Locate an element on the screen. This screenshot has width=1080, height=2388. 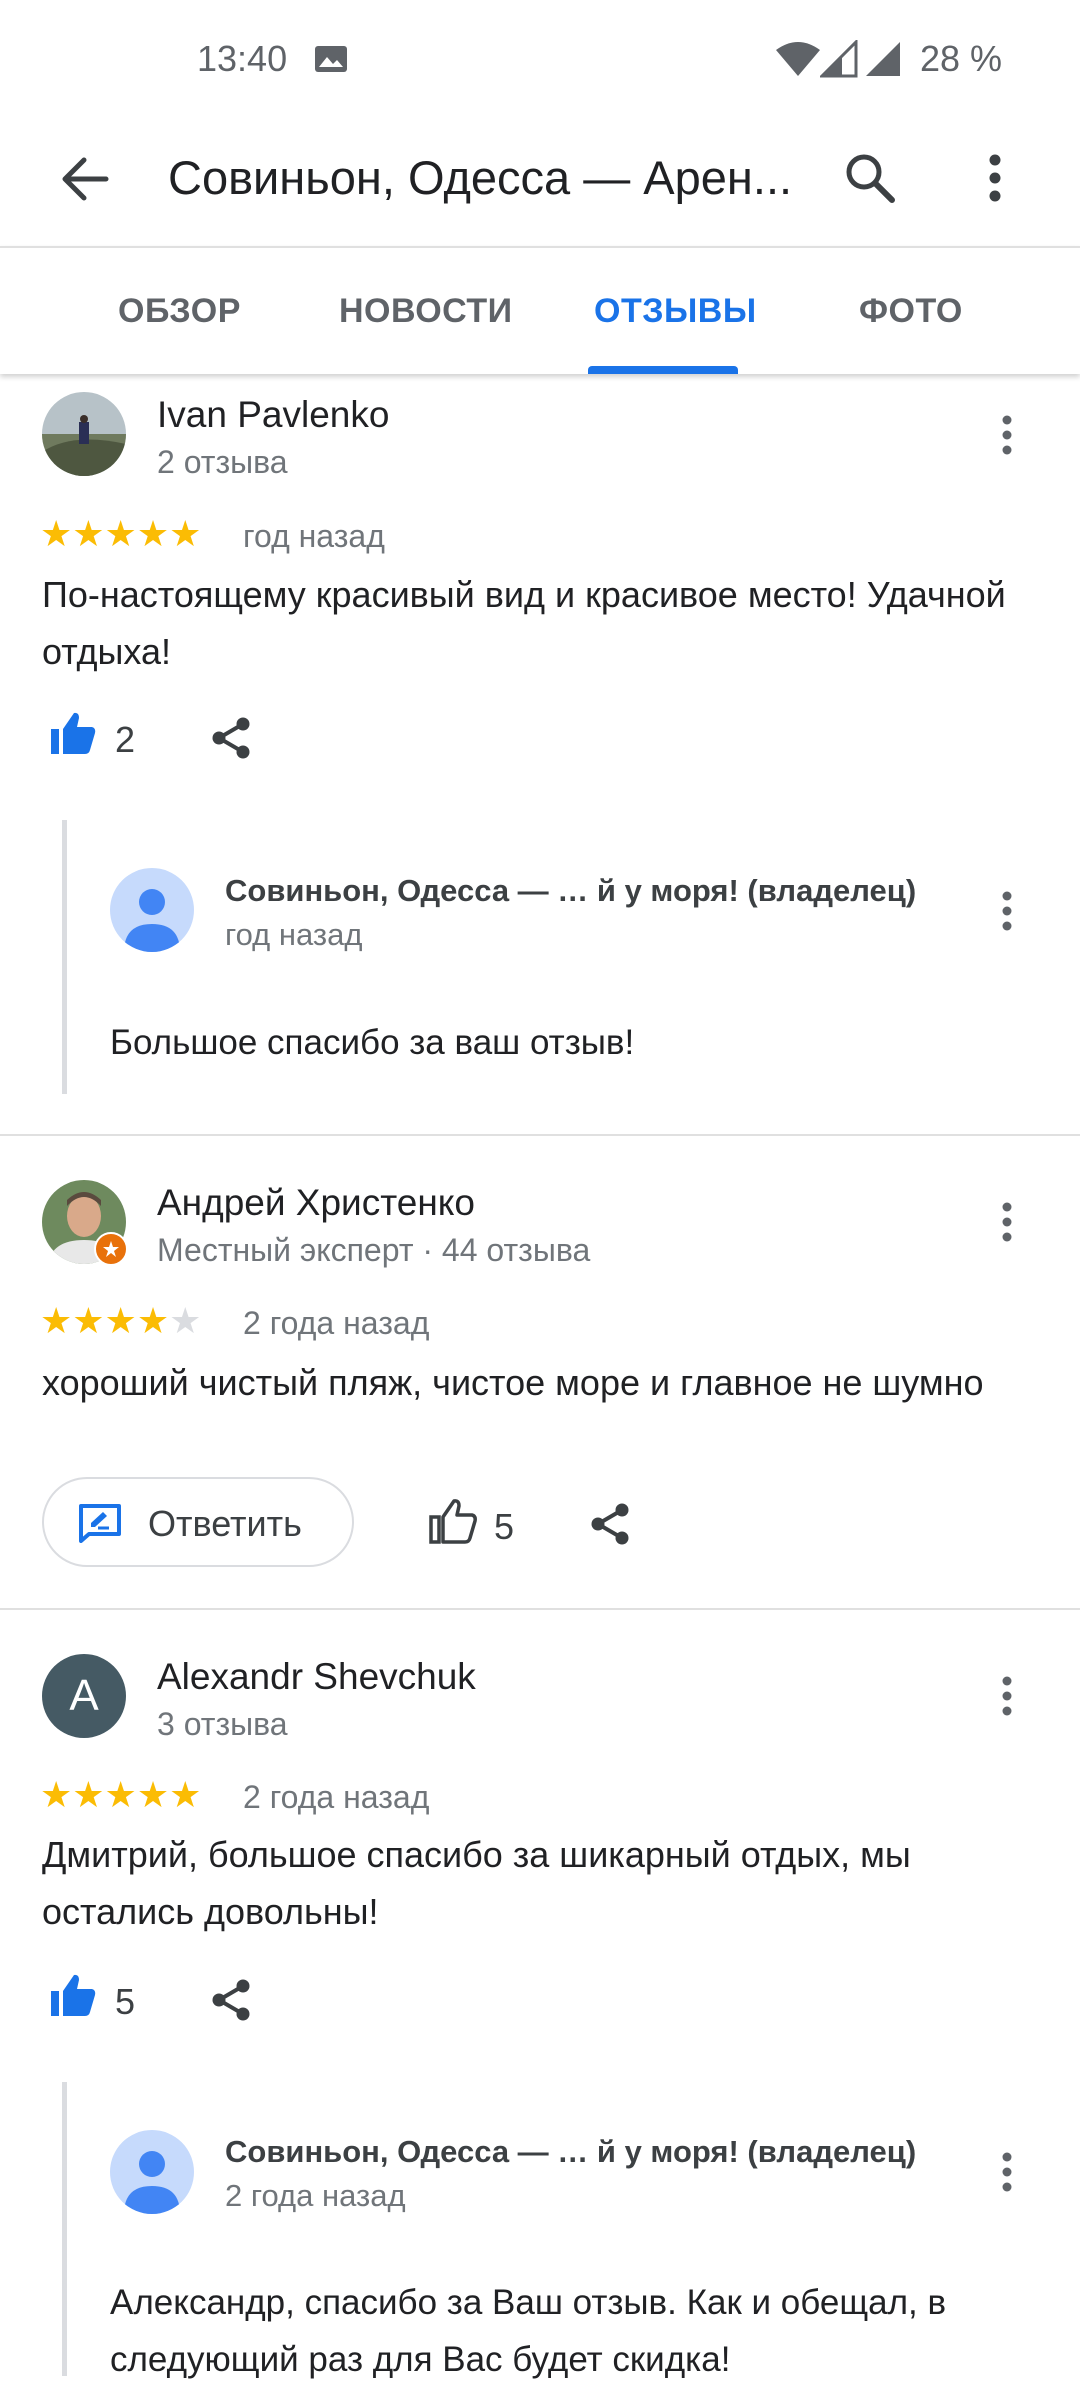
tab-news: НОВОСТИ is located at coordinates (426, 311).